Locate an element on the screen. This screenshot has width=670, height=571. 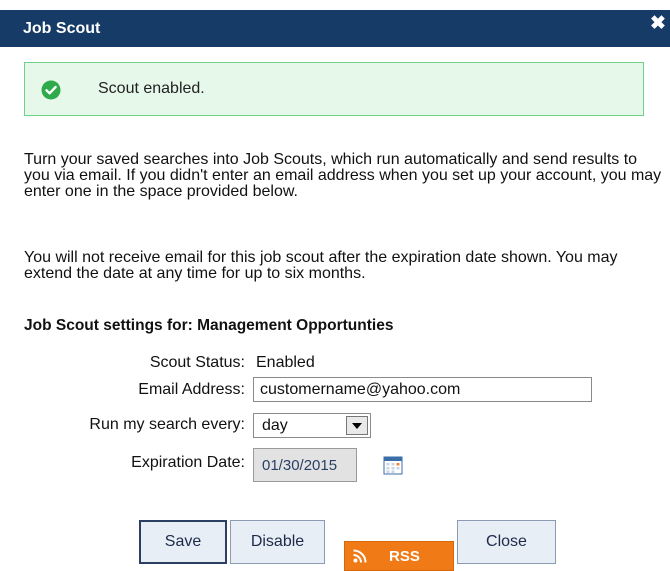
chevron-down-icon is located at coordinates (357, 425).